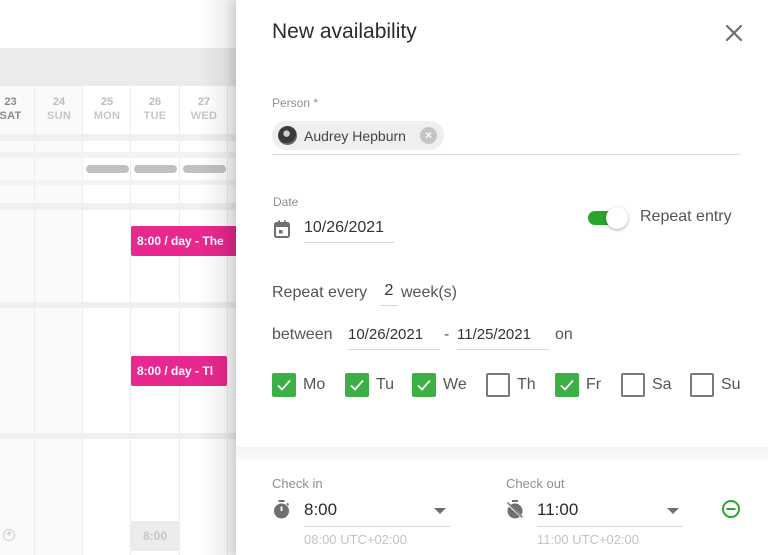 This screenshot has height=555, width=768. I want to click on check-in-value: 8:00, so click(321, 509).